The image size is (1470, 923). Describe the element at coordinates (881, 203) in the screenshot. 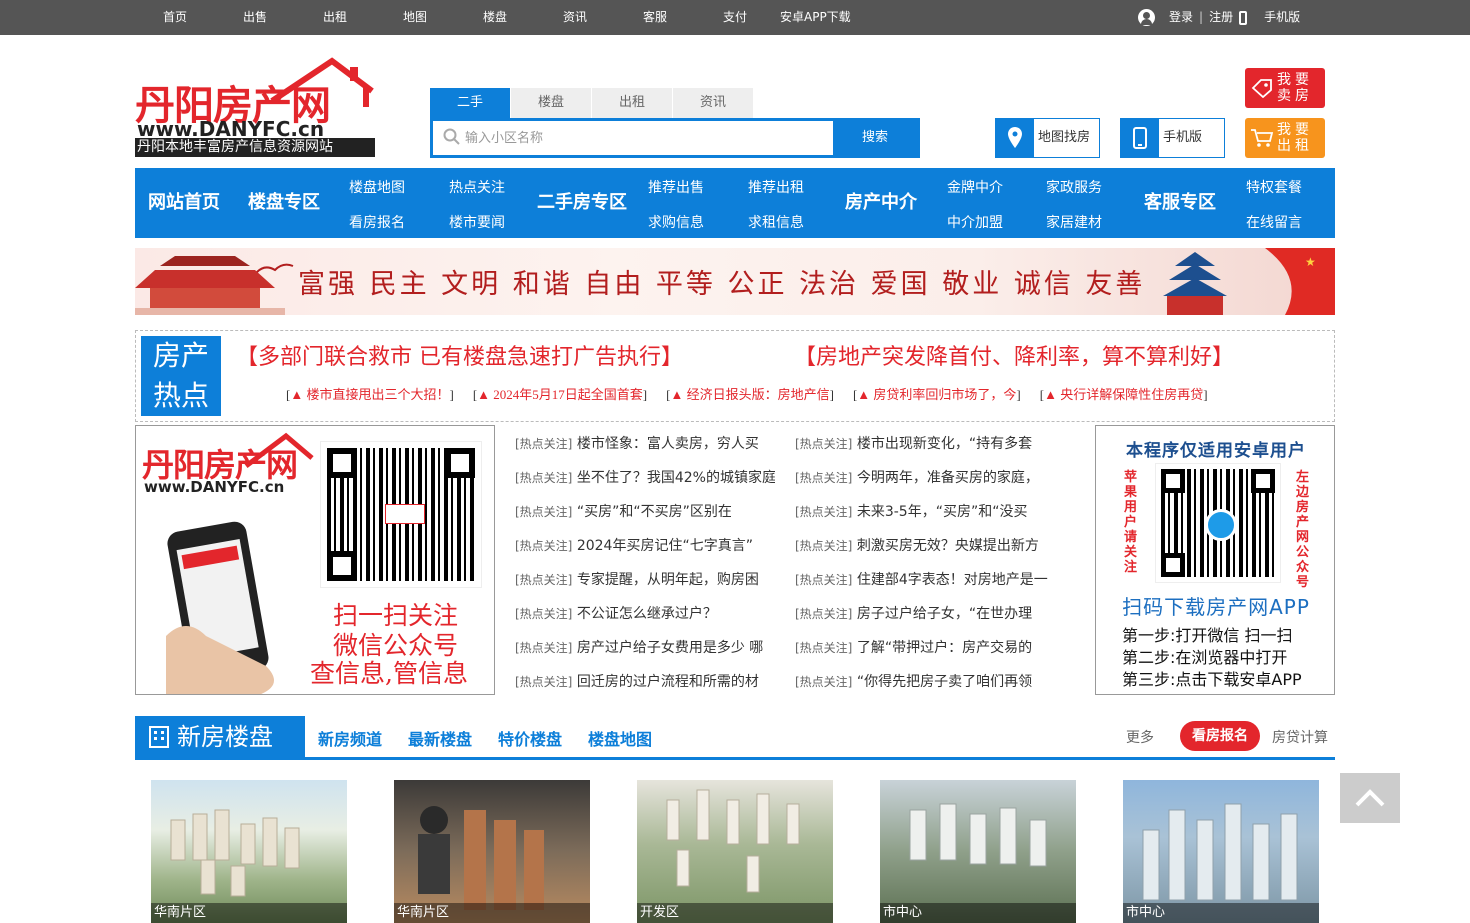

I see `nav-agency: 房产中介` at that location.